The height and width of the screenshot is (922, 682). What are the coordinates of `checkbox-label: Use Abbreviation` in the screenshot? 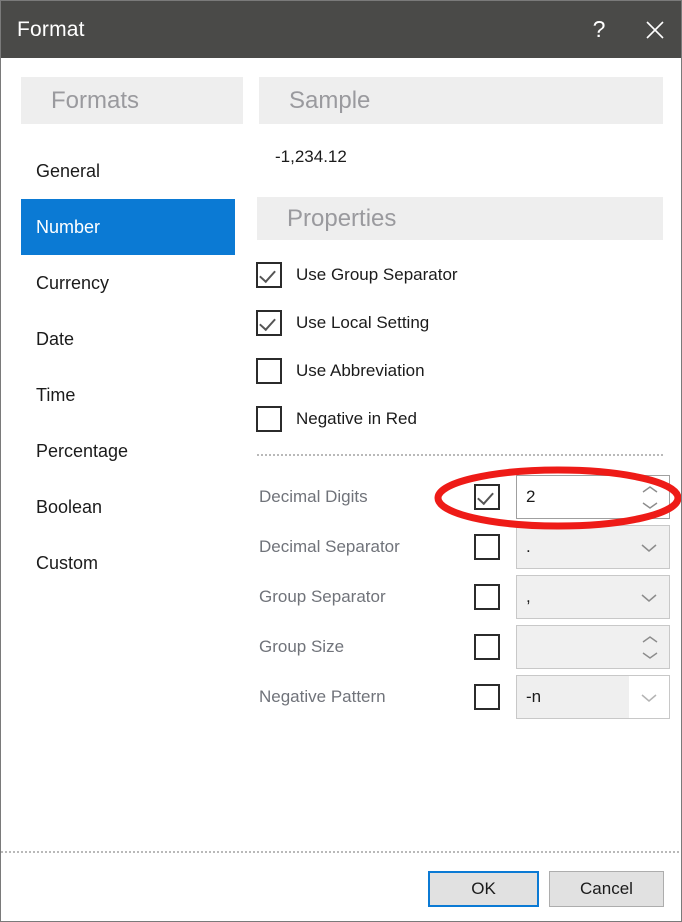 It's located at (360, 370).